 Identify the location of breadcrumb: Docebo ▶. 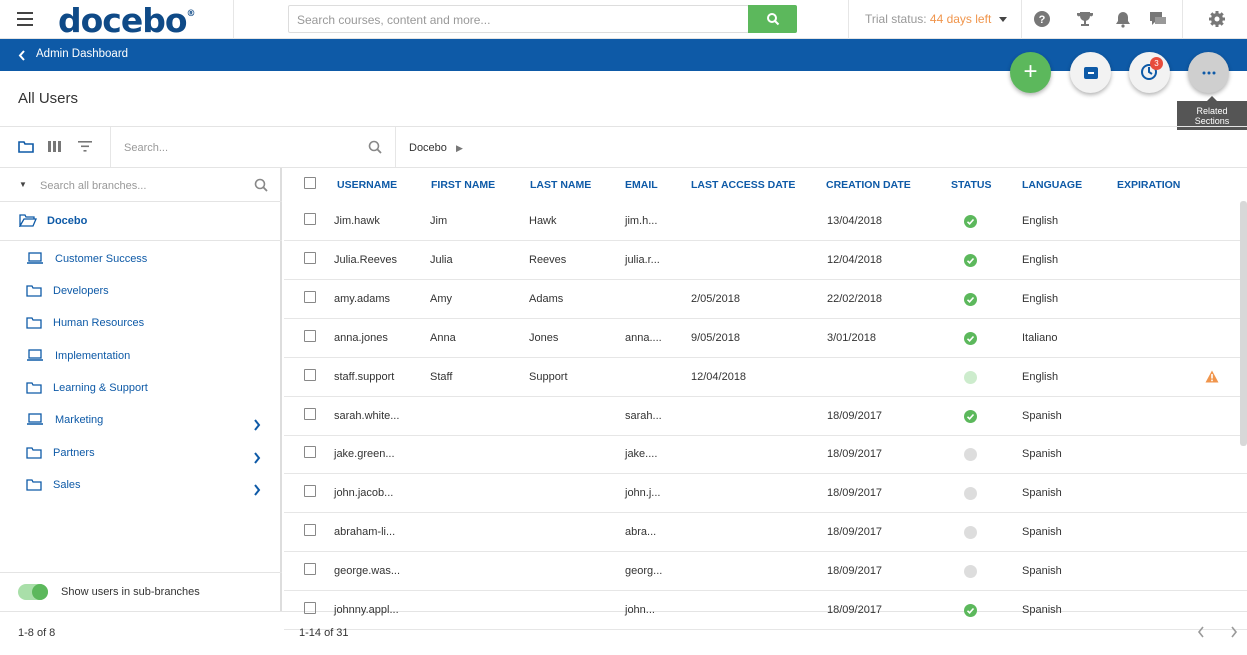
(436, 148).